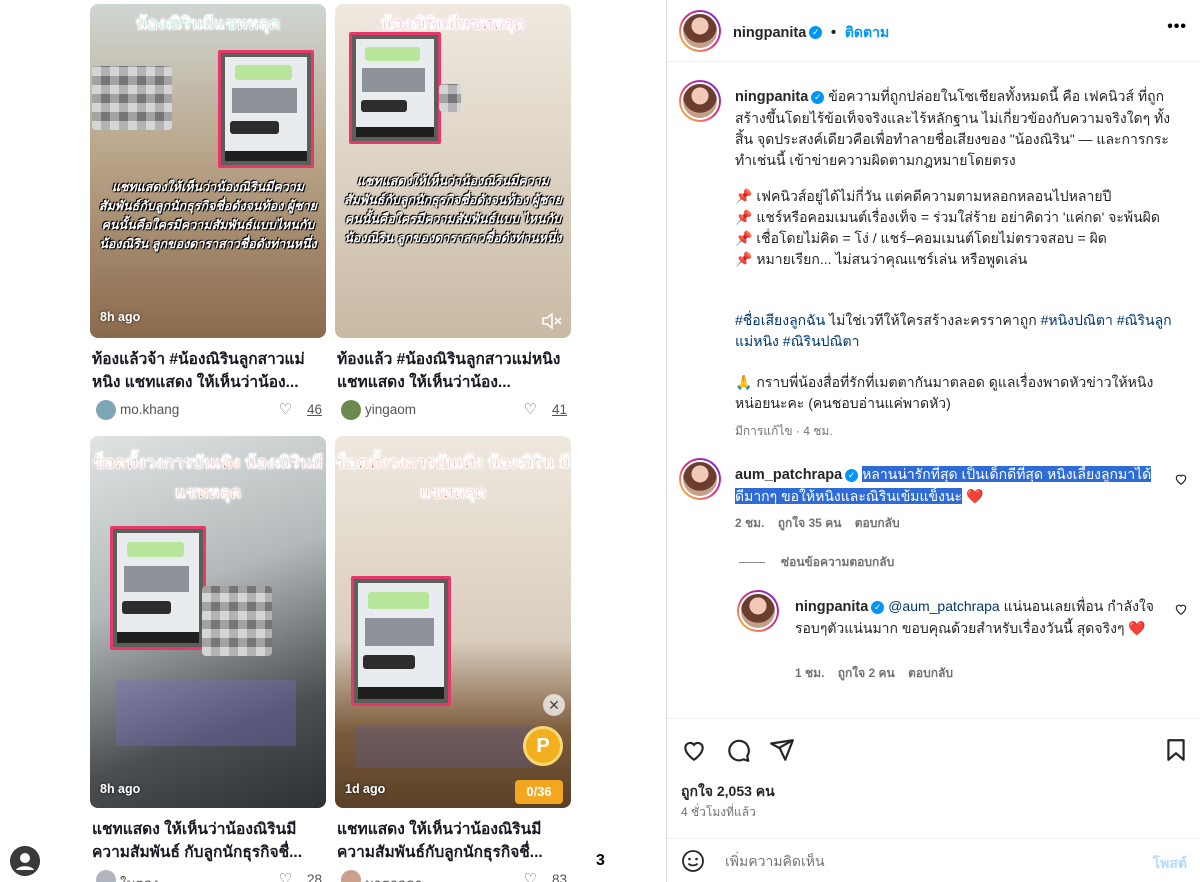  I want to click on mention-link: @aum_patchrapa, so click(944, 606).